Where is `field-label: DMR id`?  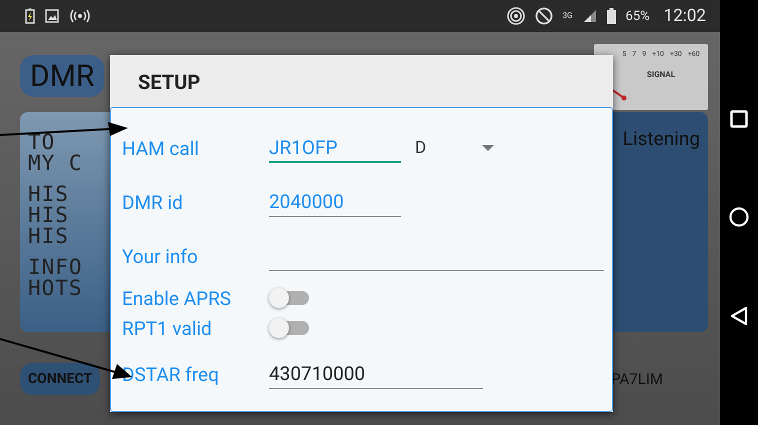
field-label: DMR id is located at coordinates (153, 202).